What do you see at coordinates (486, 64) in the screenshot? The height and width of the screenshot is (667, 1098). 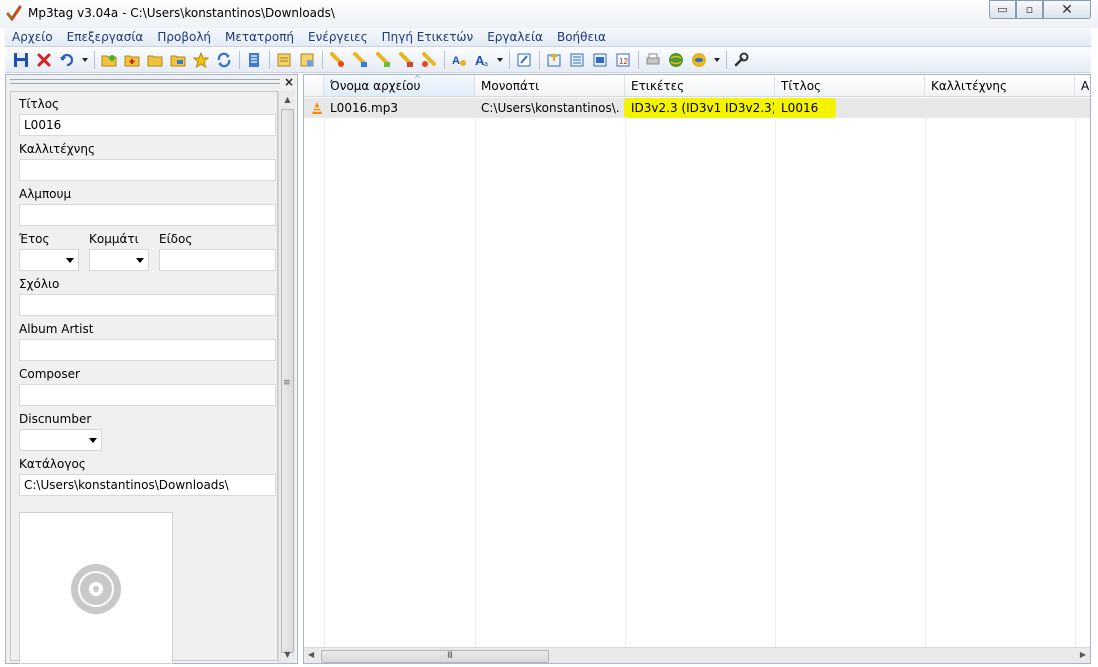 I see `svg-text: a` at bounding box center [486, 64].